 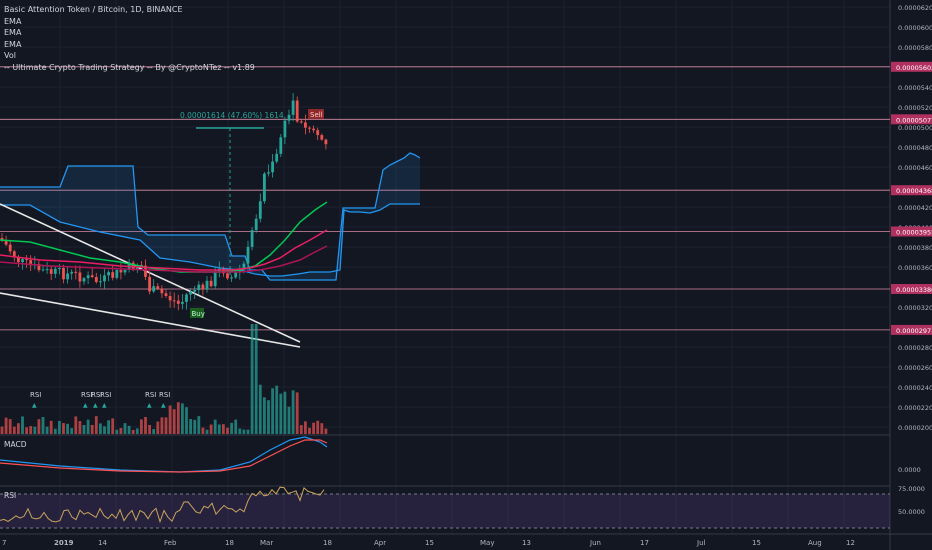 What do you see at coordinates (756, 543) in the screenshot?
I see `time-tick-label-14: 15` at bounding box center [756, 543].